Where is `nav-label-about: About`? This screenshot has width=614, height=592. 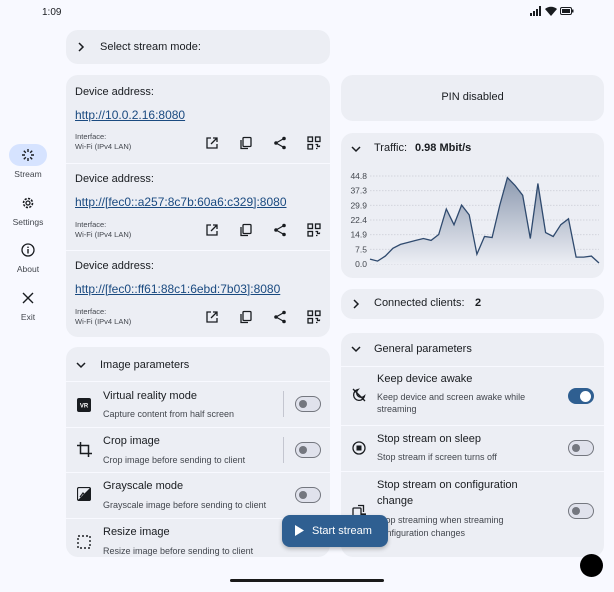 nav-label-about: About is located at coordinates (28, 269).